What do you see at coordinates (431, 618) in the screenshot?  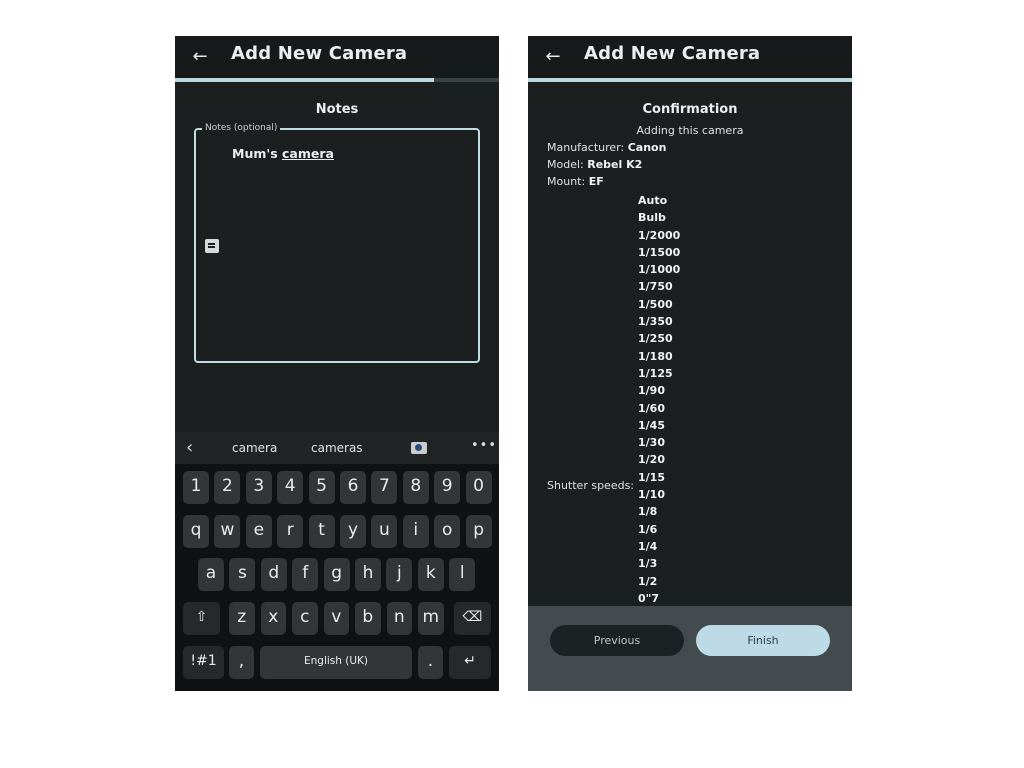 I see `key-m: m` at bounding box center [431, 618].